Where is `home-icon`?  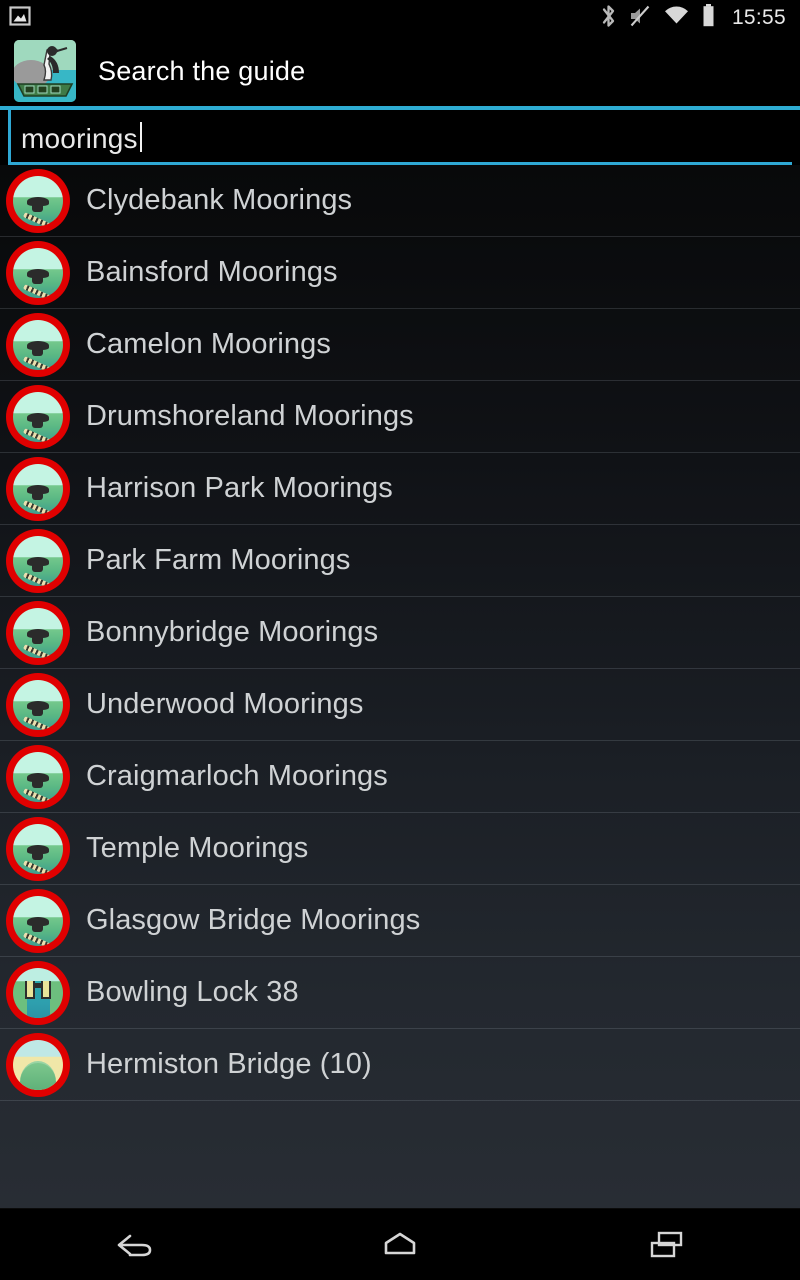 home-icon is located at coordinates (400, 1243).